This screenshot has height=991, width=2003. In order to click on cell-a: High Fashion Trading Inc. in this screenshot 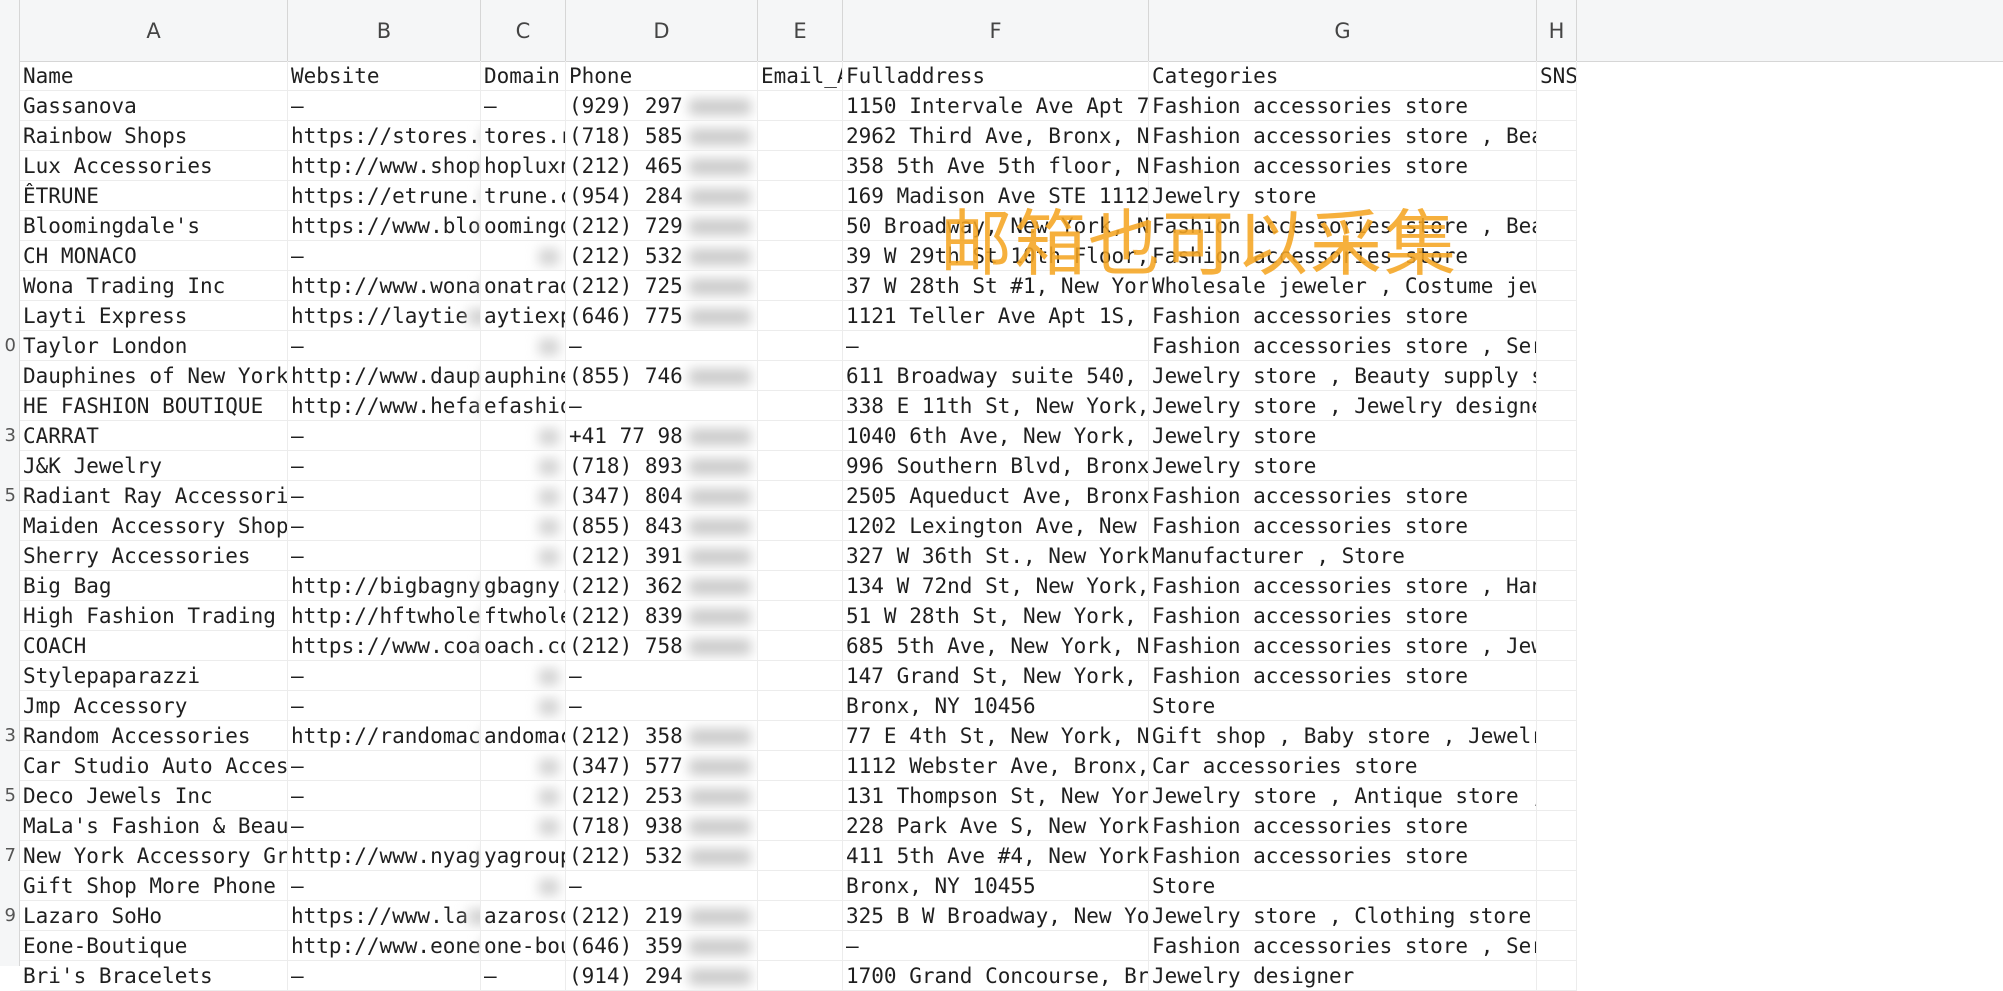, I will do `click(154, 616)`.